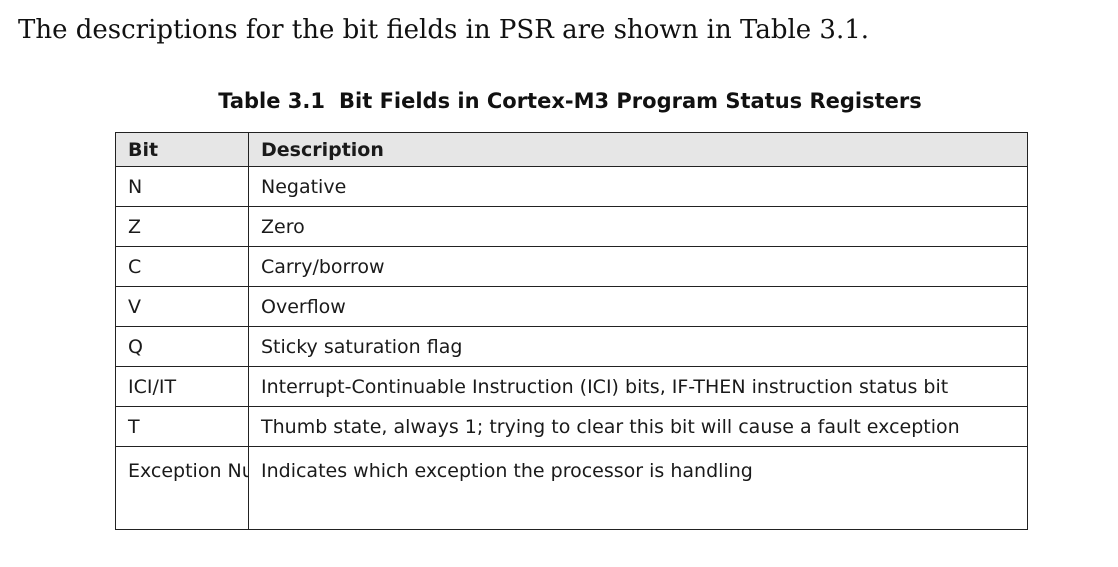 The image size is (1118, 567). Describe the element at coordinates (182, 346) in the screenshot. I see `bit-cell: Q` at that location.